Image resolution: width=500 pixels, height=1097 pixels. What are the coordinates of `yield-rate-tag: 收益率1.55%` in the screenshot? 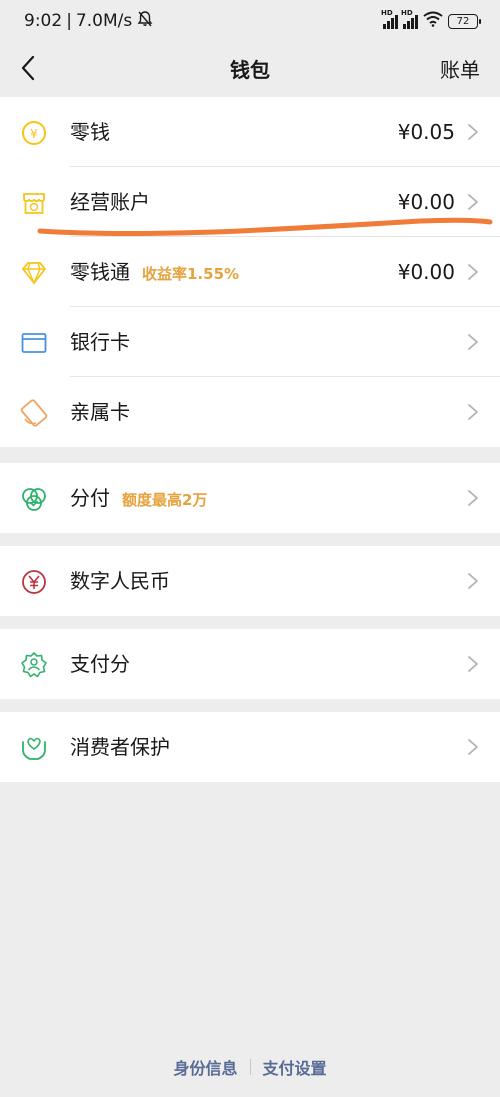 It's located at (191, 274).